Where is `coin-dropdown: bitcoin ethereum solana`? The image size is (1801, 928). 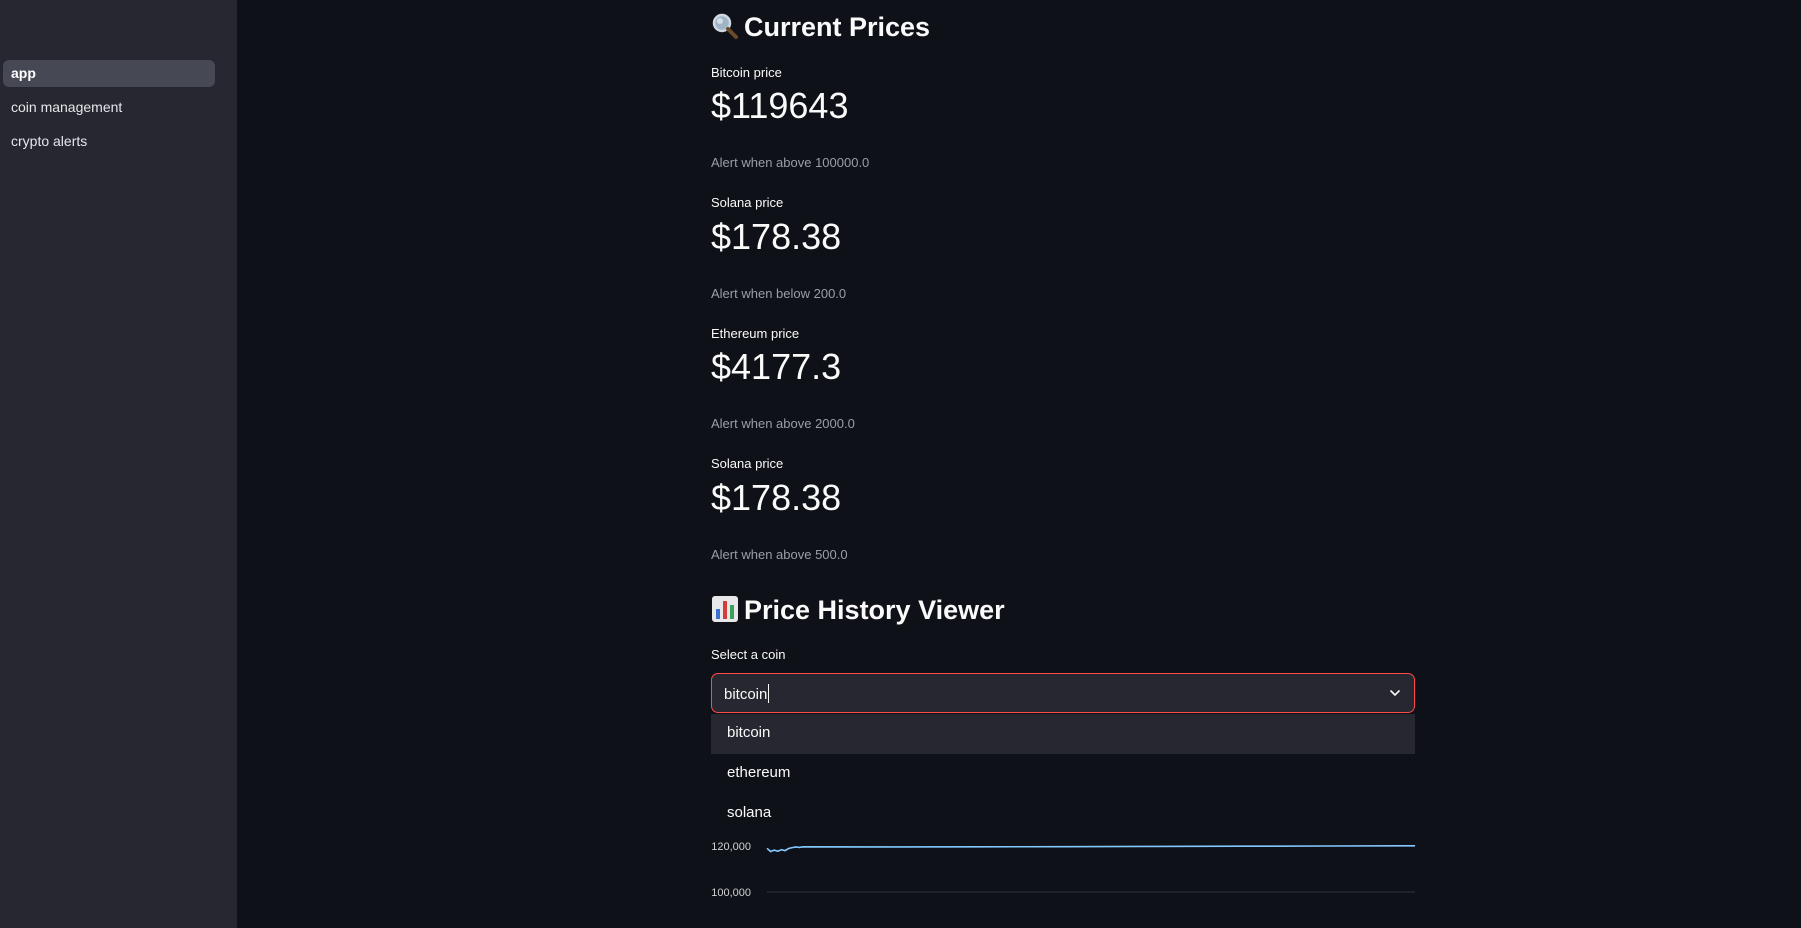
coin-dropdown: bitcoin ethereum solana is located at coordinates (1063, 772).